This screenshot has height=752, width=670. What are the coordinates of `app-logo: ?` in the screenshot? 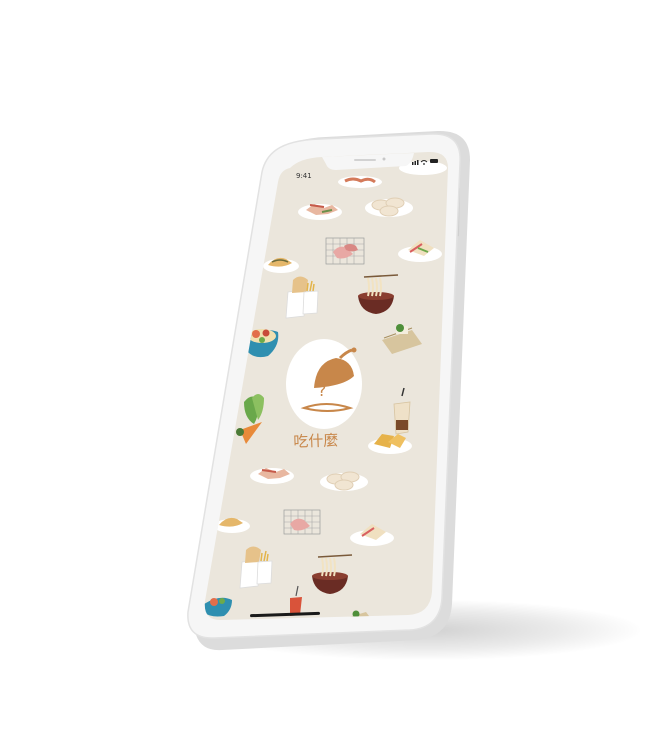 It's located at (324, 384).